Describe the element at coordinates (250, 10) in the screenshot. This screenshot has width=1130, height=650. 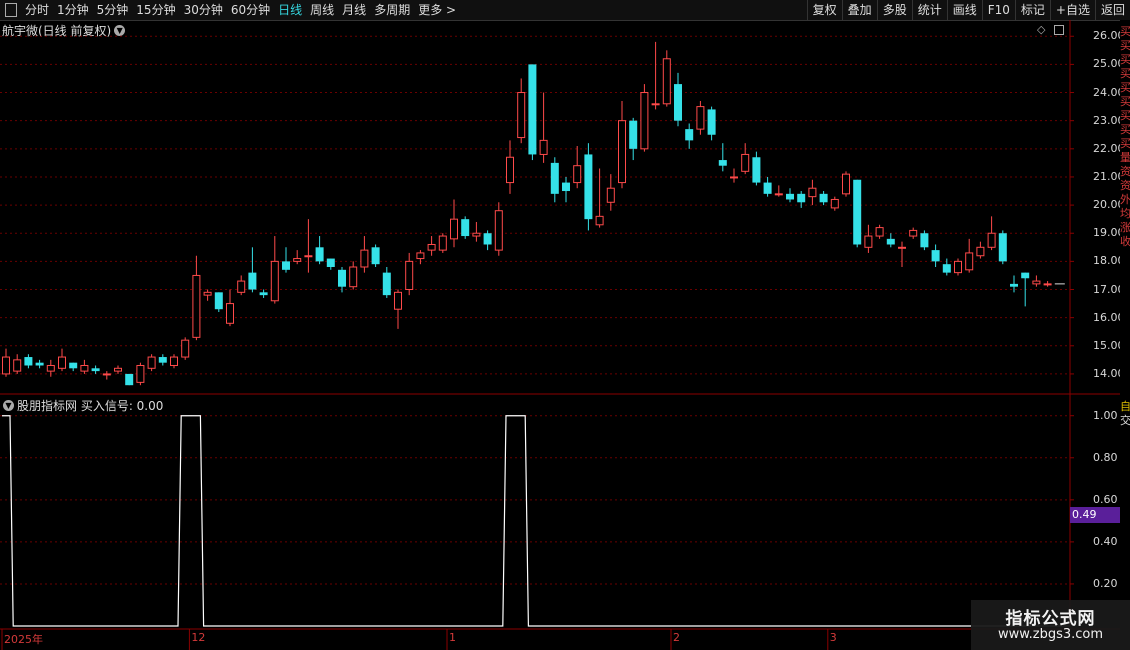
I see `period-tab-5: 60分钟` at that location.